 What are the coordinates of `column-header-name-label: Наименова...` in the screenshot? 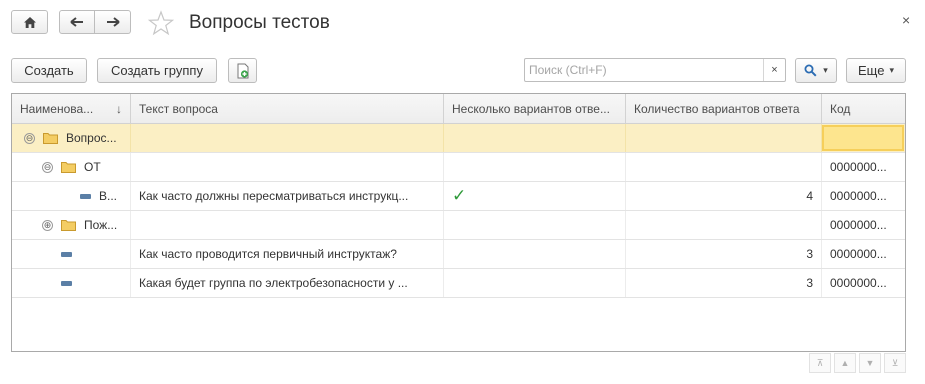 It's located at (57, 108).